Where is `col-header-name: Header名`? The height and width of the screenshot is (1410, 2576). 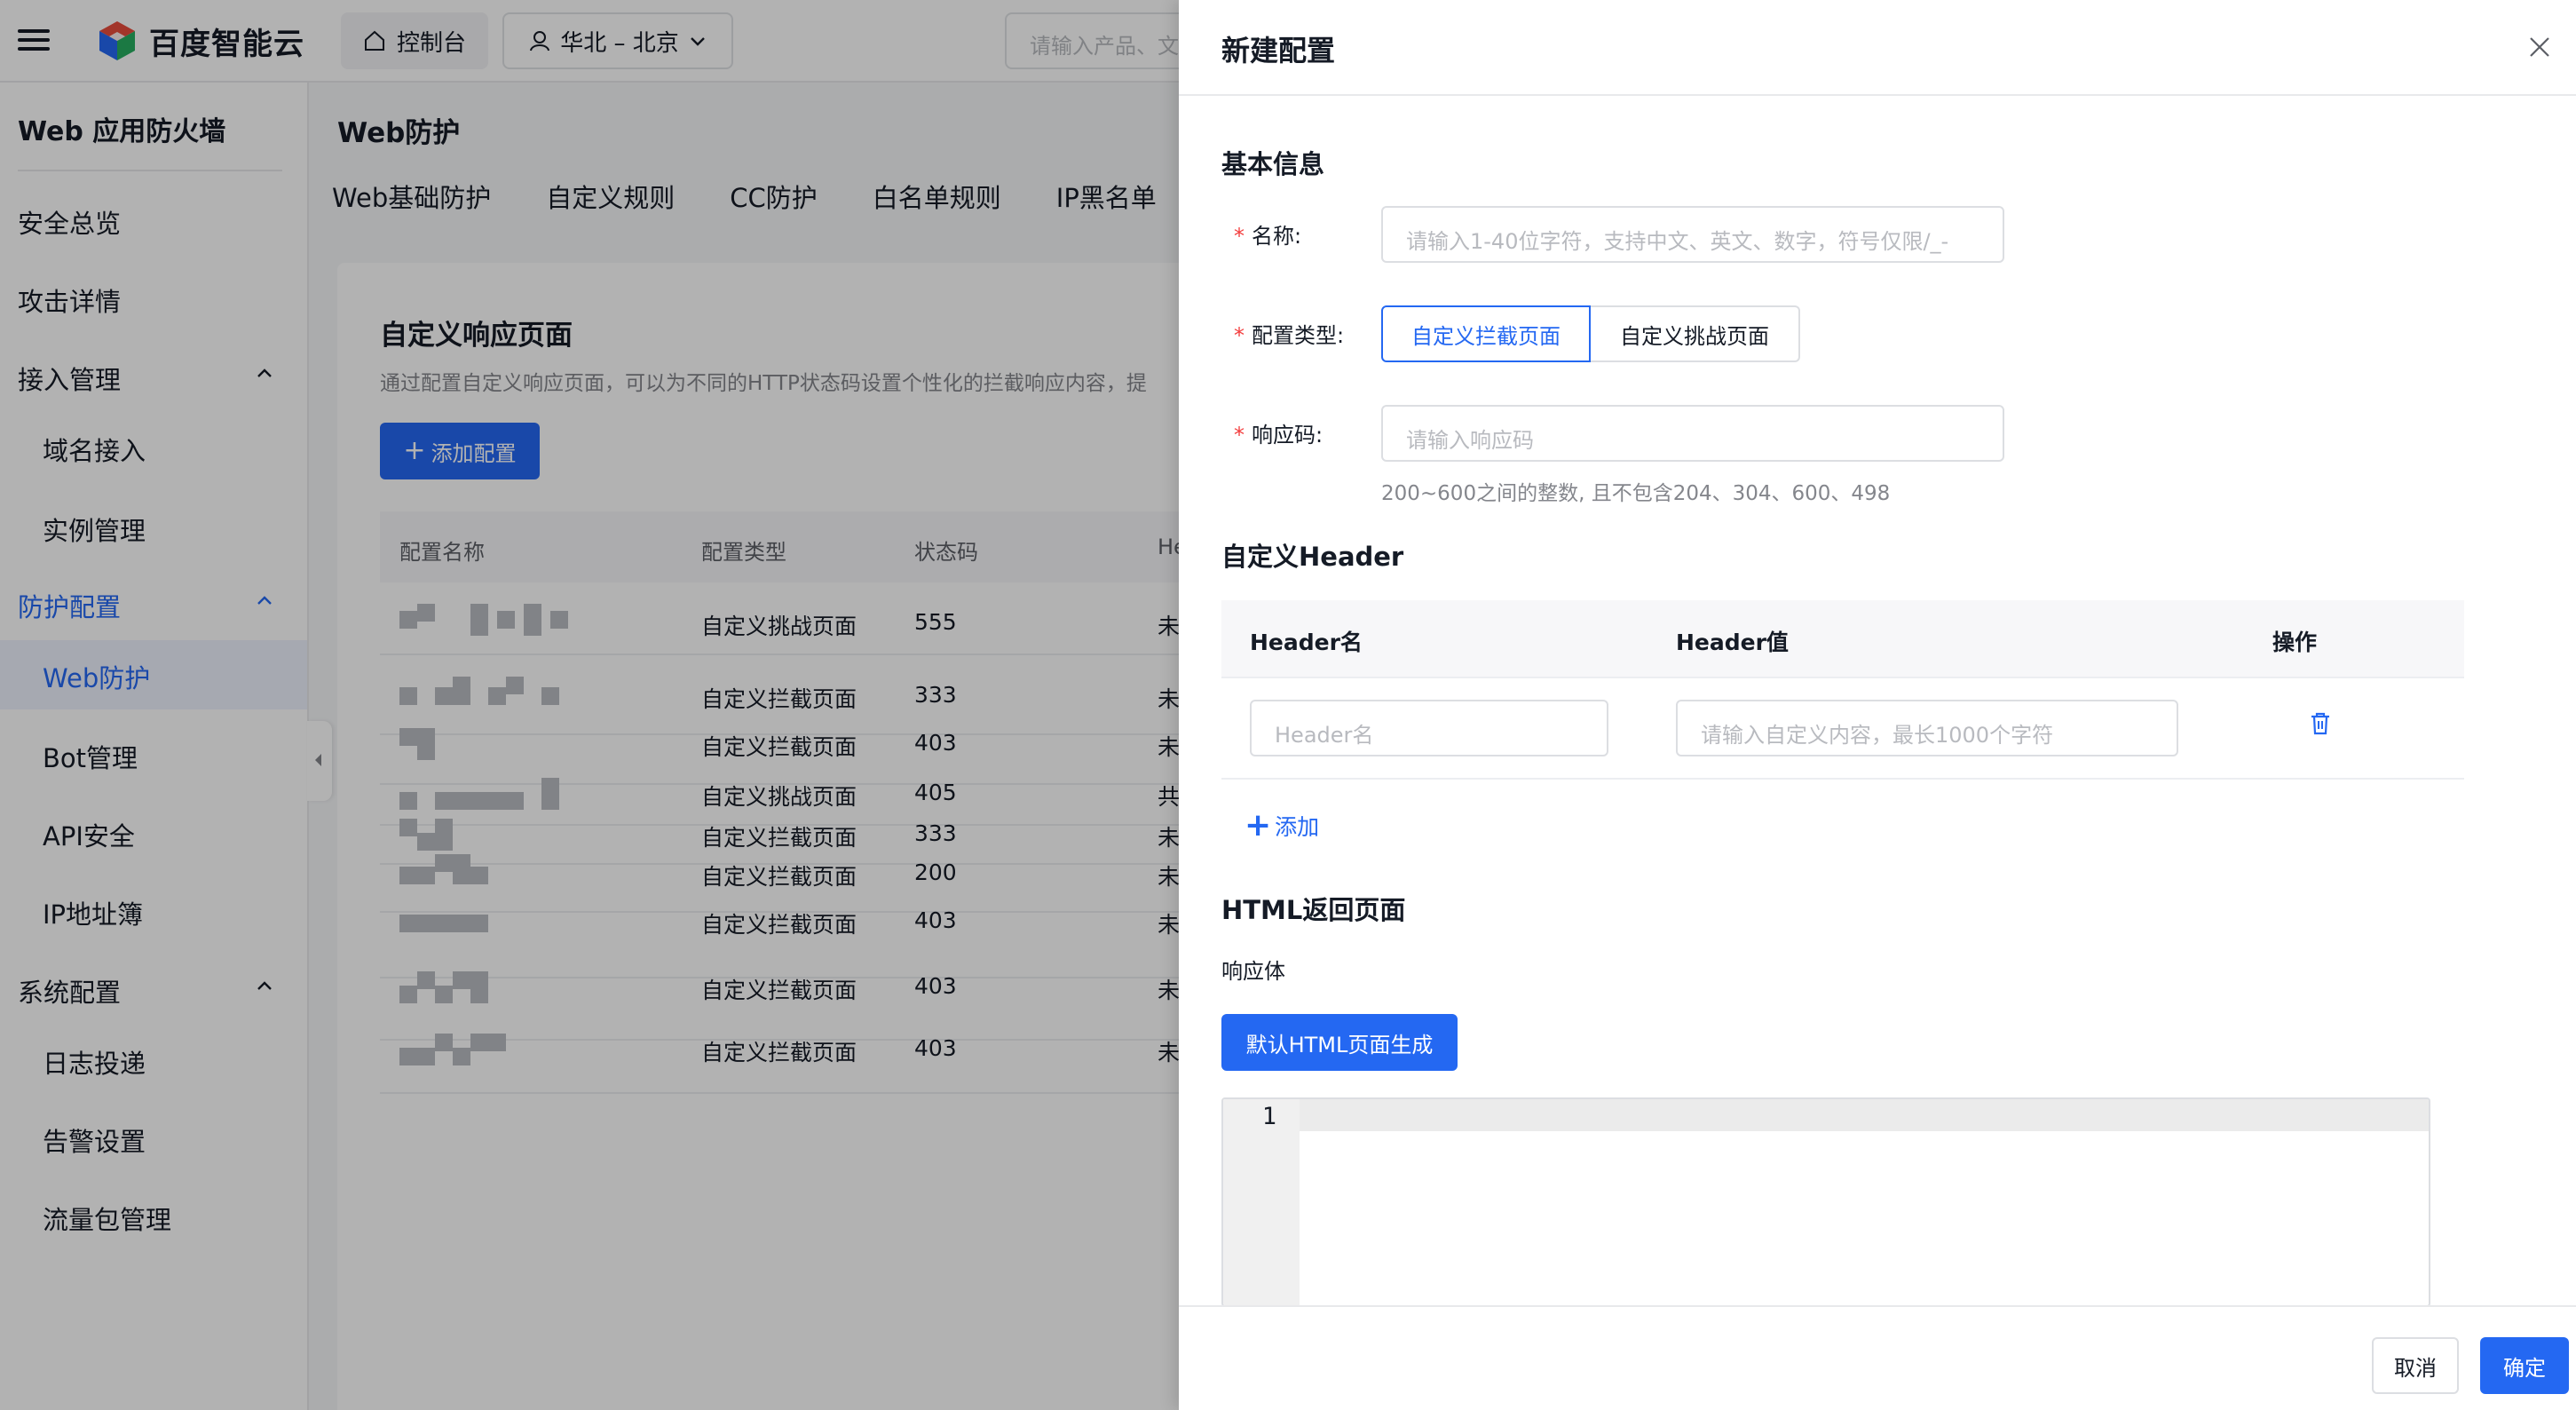 col-header-name: Header名 is located at coordinates (1306, 643).